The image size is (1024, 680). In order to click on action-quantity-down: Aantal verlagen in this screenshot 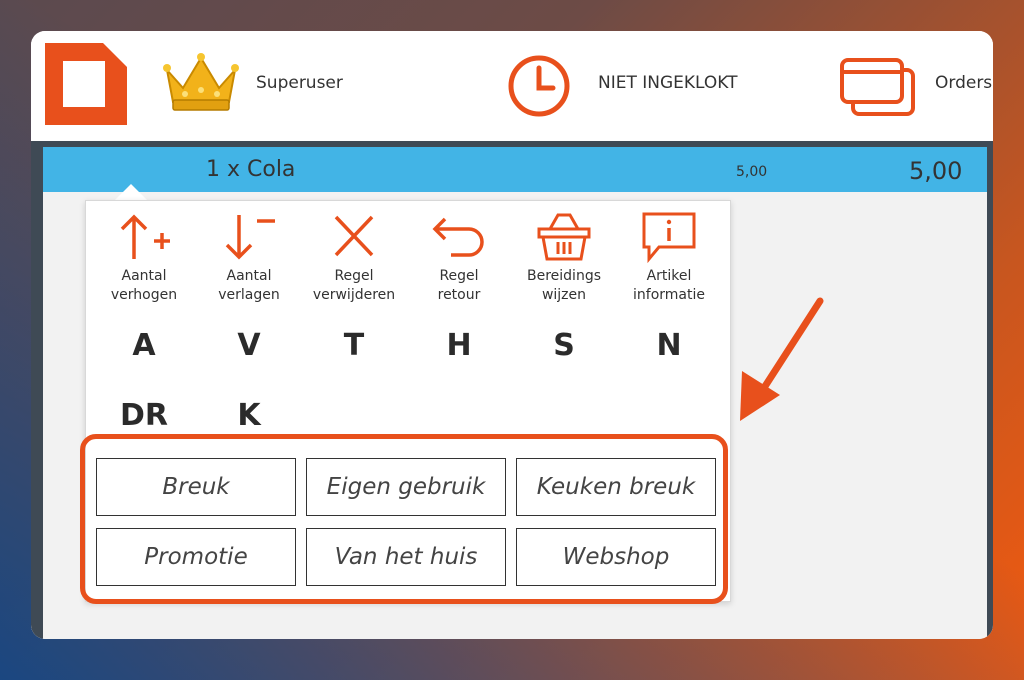, I will do `click(249, 258)`.